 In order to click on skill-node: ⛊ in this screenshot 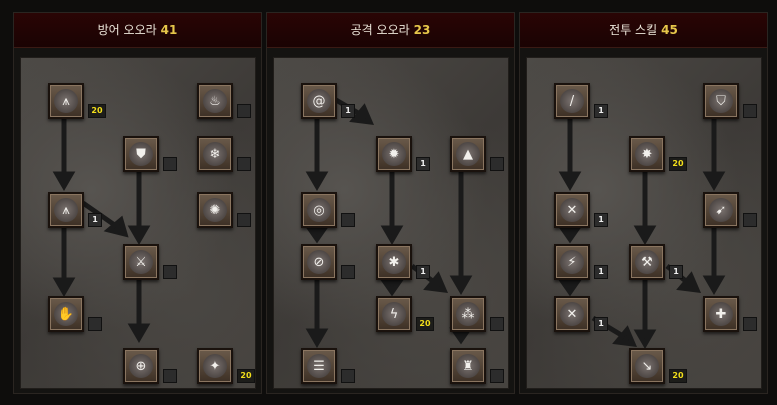, I will do `click(141, 154)`.